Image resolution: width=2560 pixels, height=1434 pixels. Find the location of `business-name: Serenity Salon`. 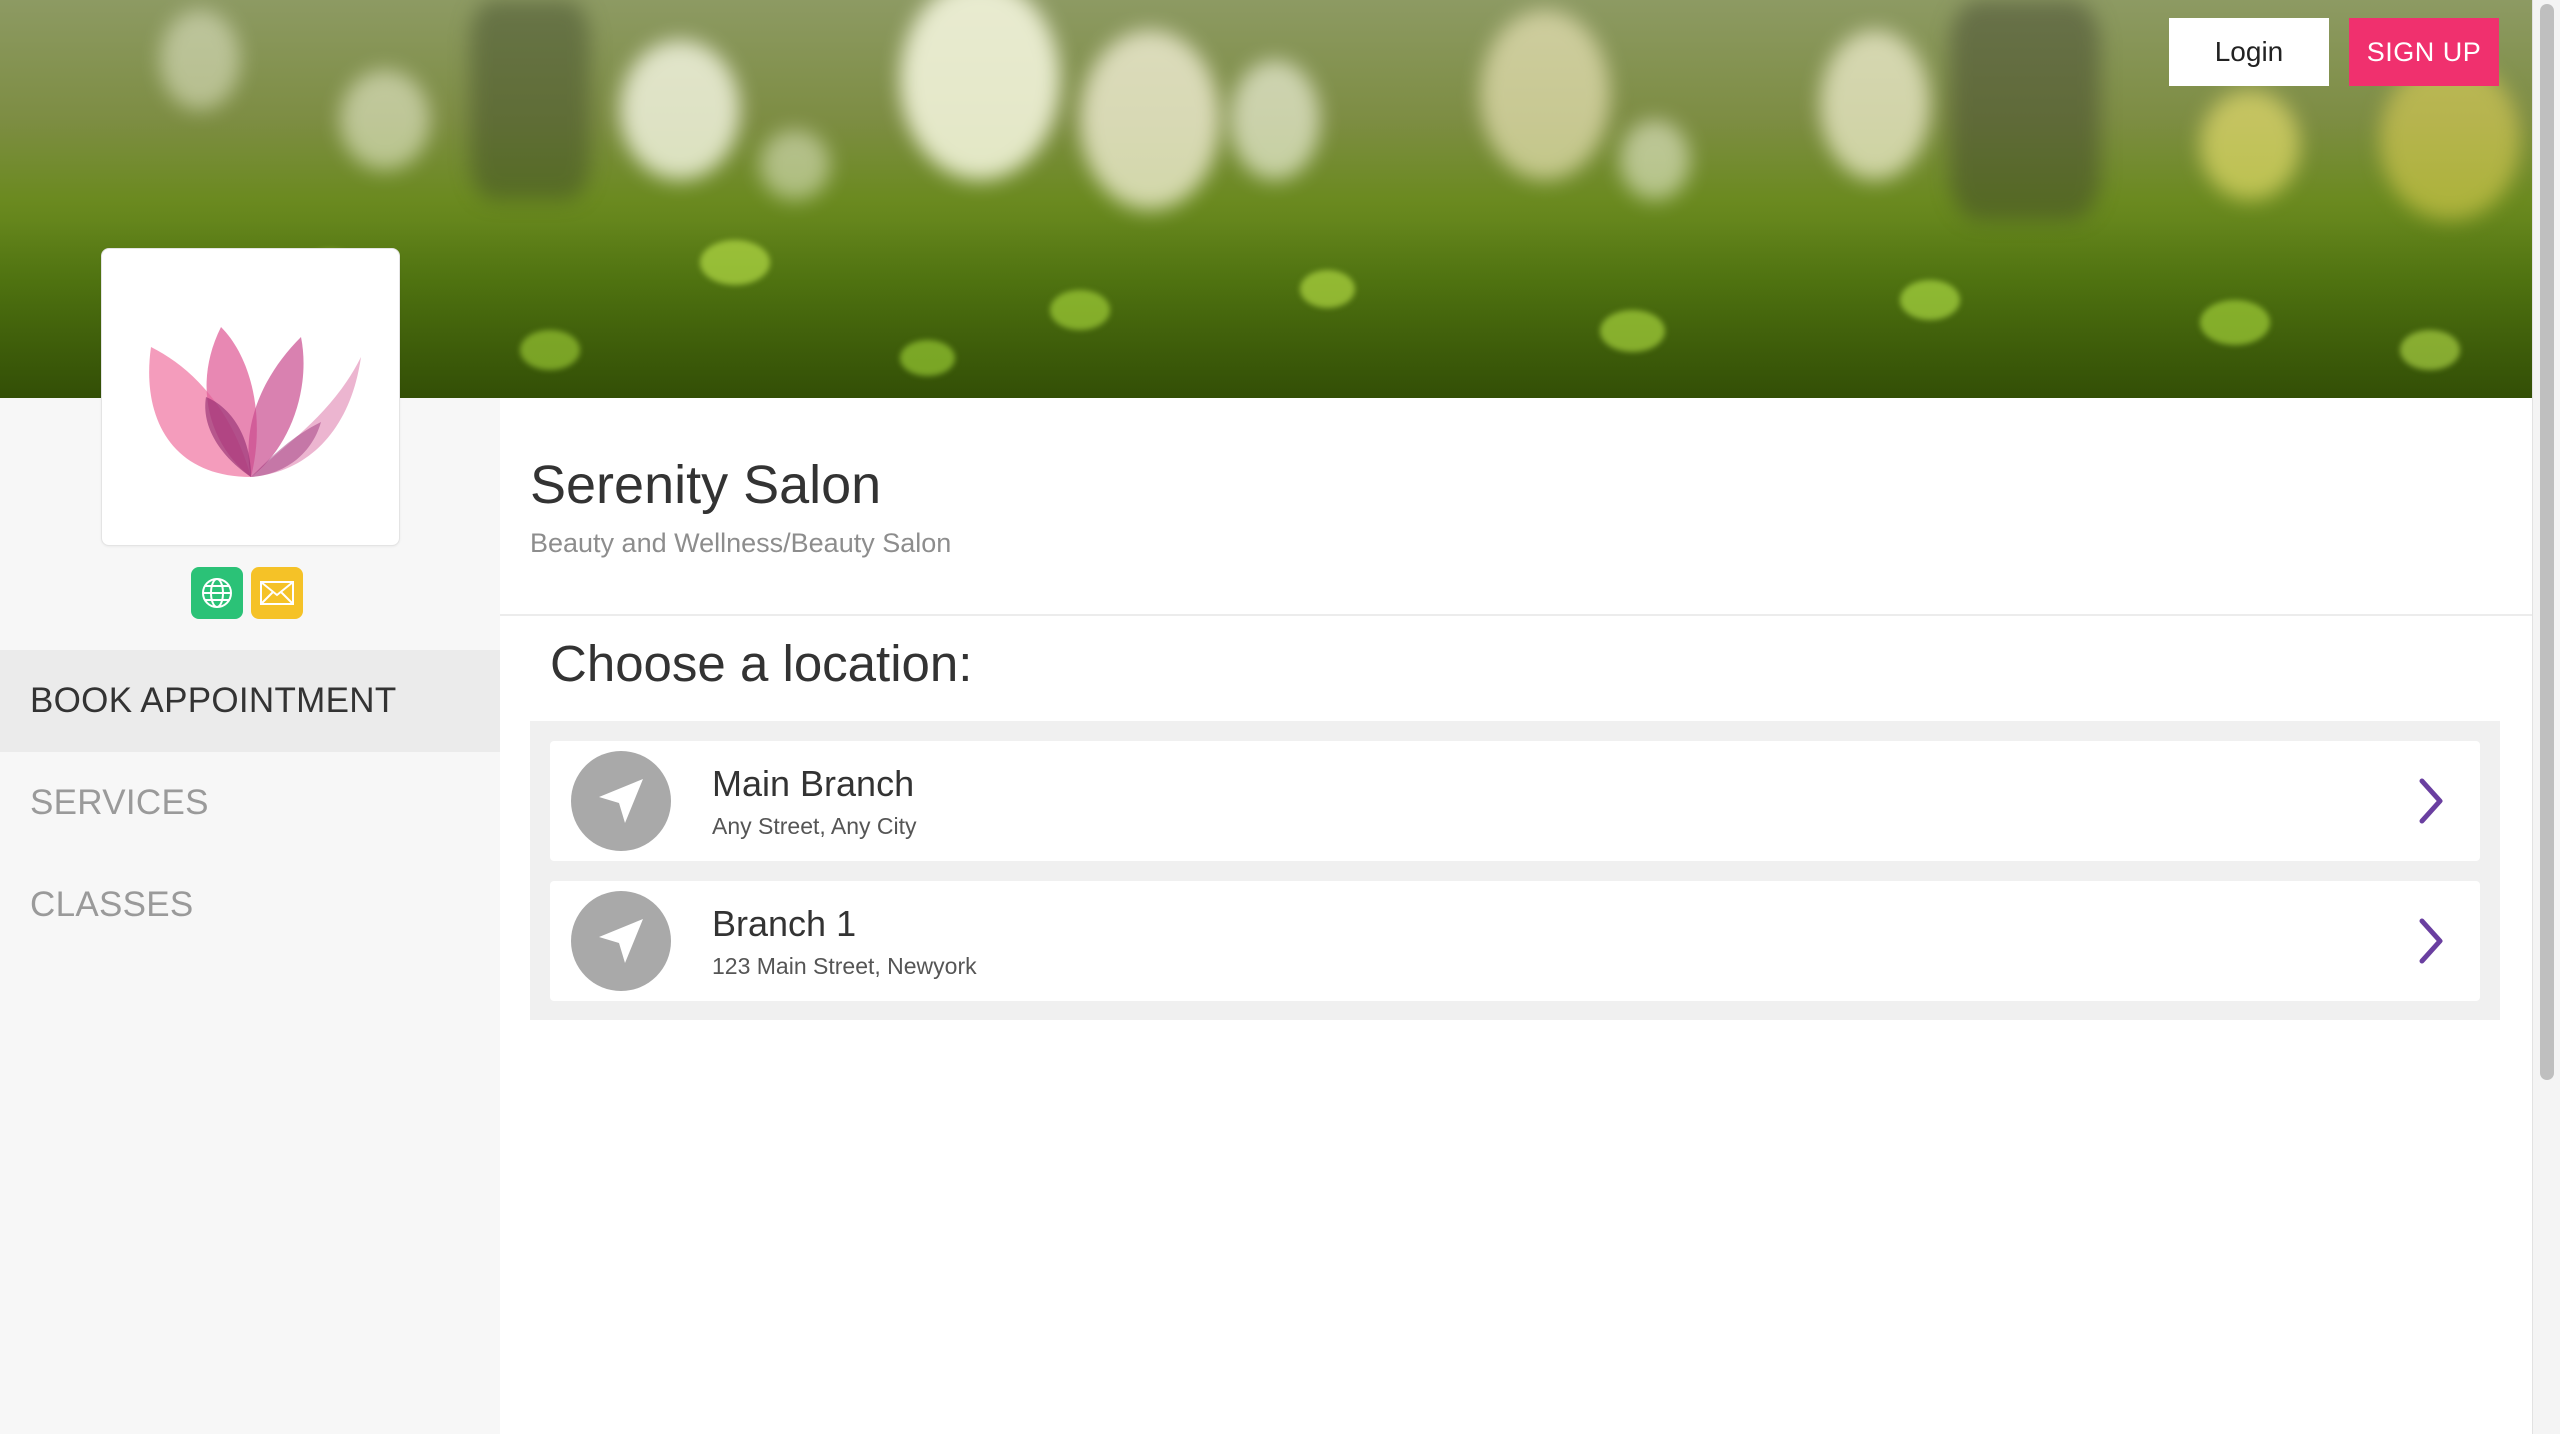

business-name: Serenity Salon is located at coordinates (706, 485).